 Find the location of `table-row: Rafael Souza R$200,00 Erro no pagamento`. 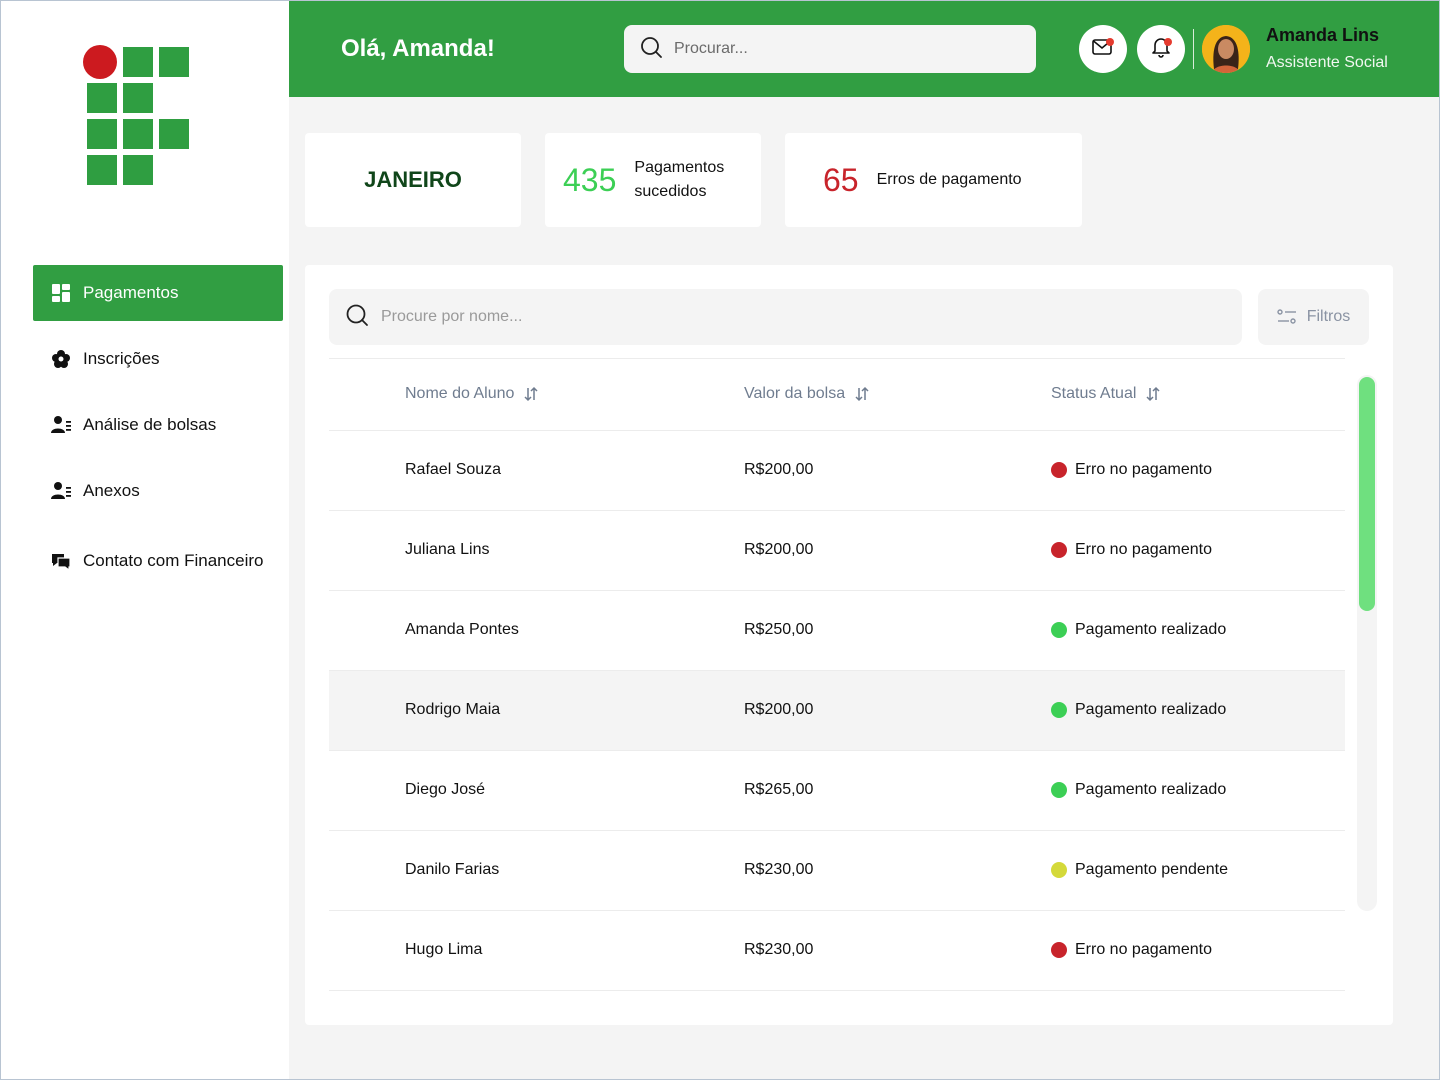

table-row: Rafael Souza R$200,00 Erro no pagamento is located at coordinates (837, 471).